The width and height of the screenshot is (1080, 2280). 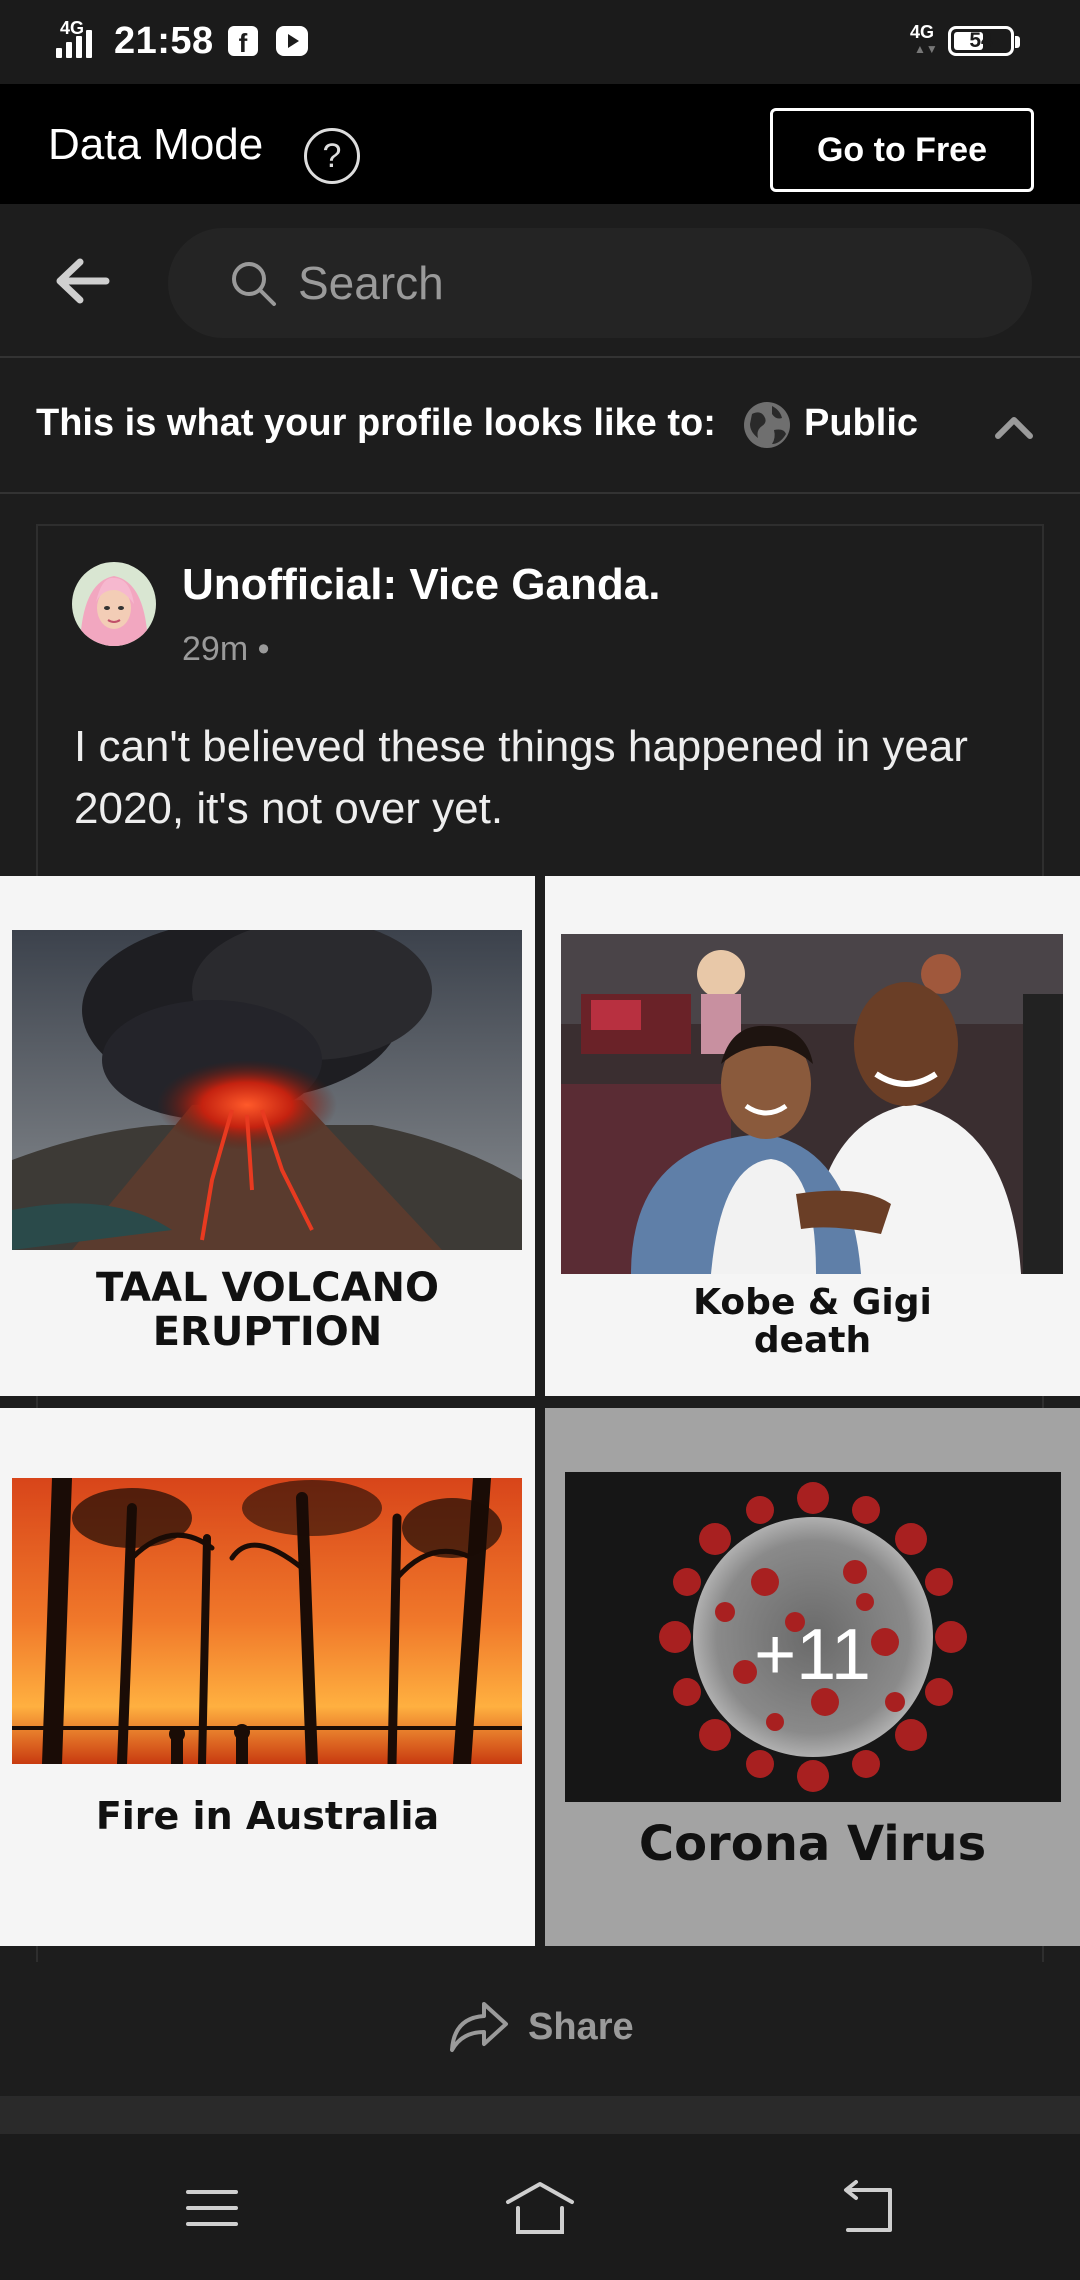 I want to click on post-actions: Share, so click(x=540, y=2029).